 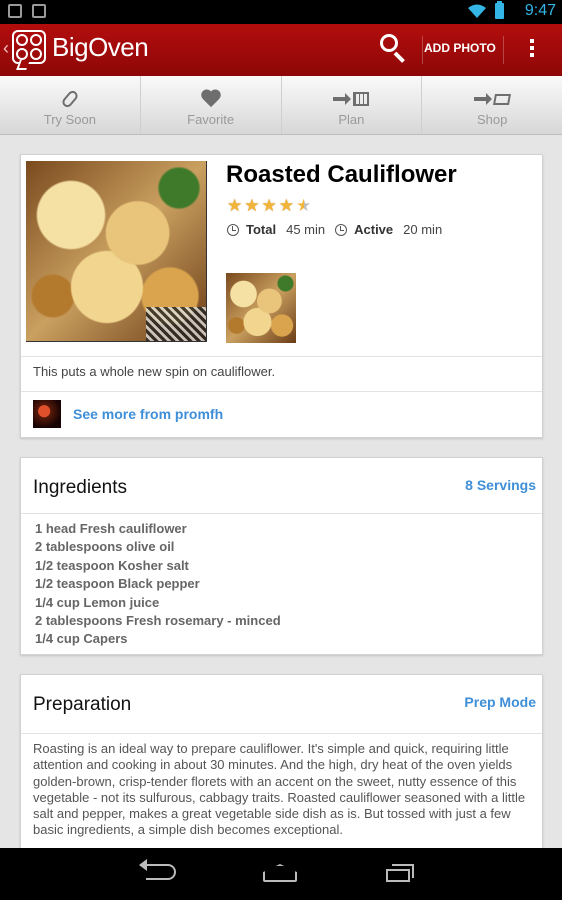 What do you see at coordinates (532, 50) in the screenshot?
I see `overflow-menu-icon` at bounding box center [532, 50].